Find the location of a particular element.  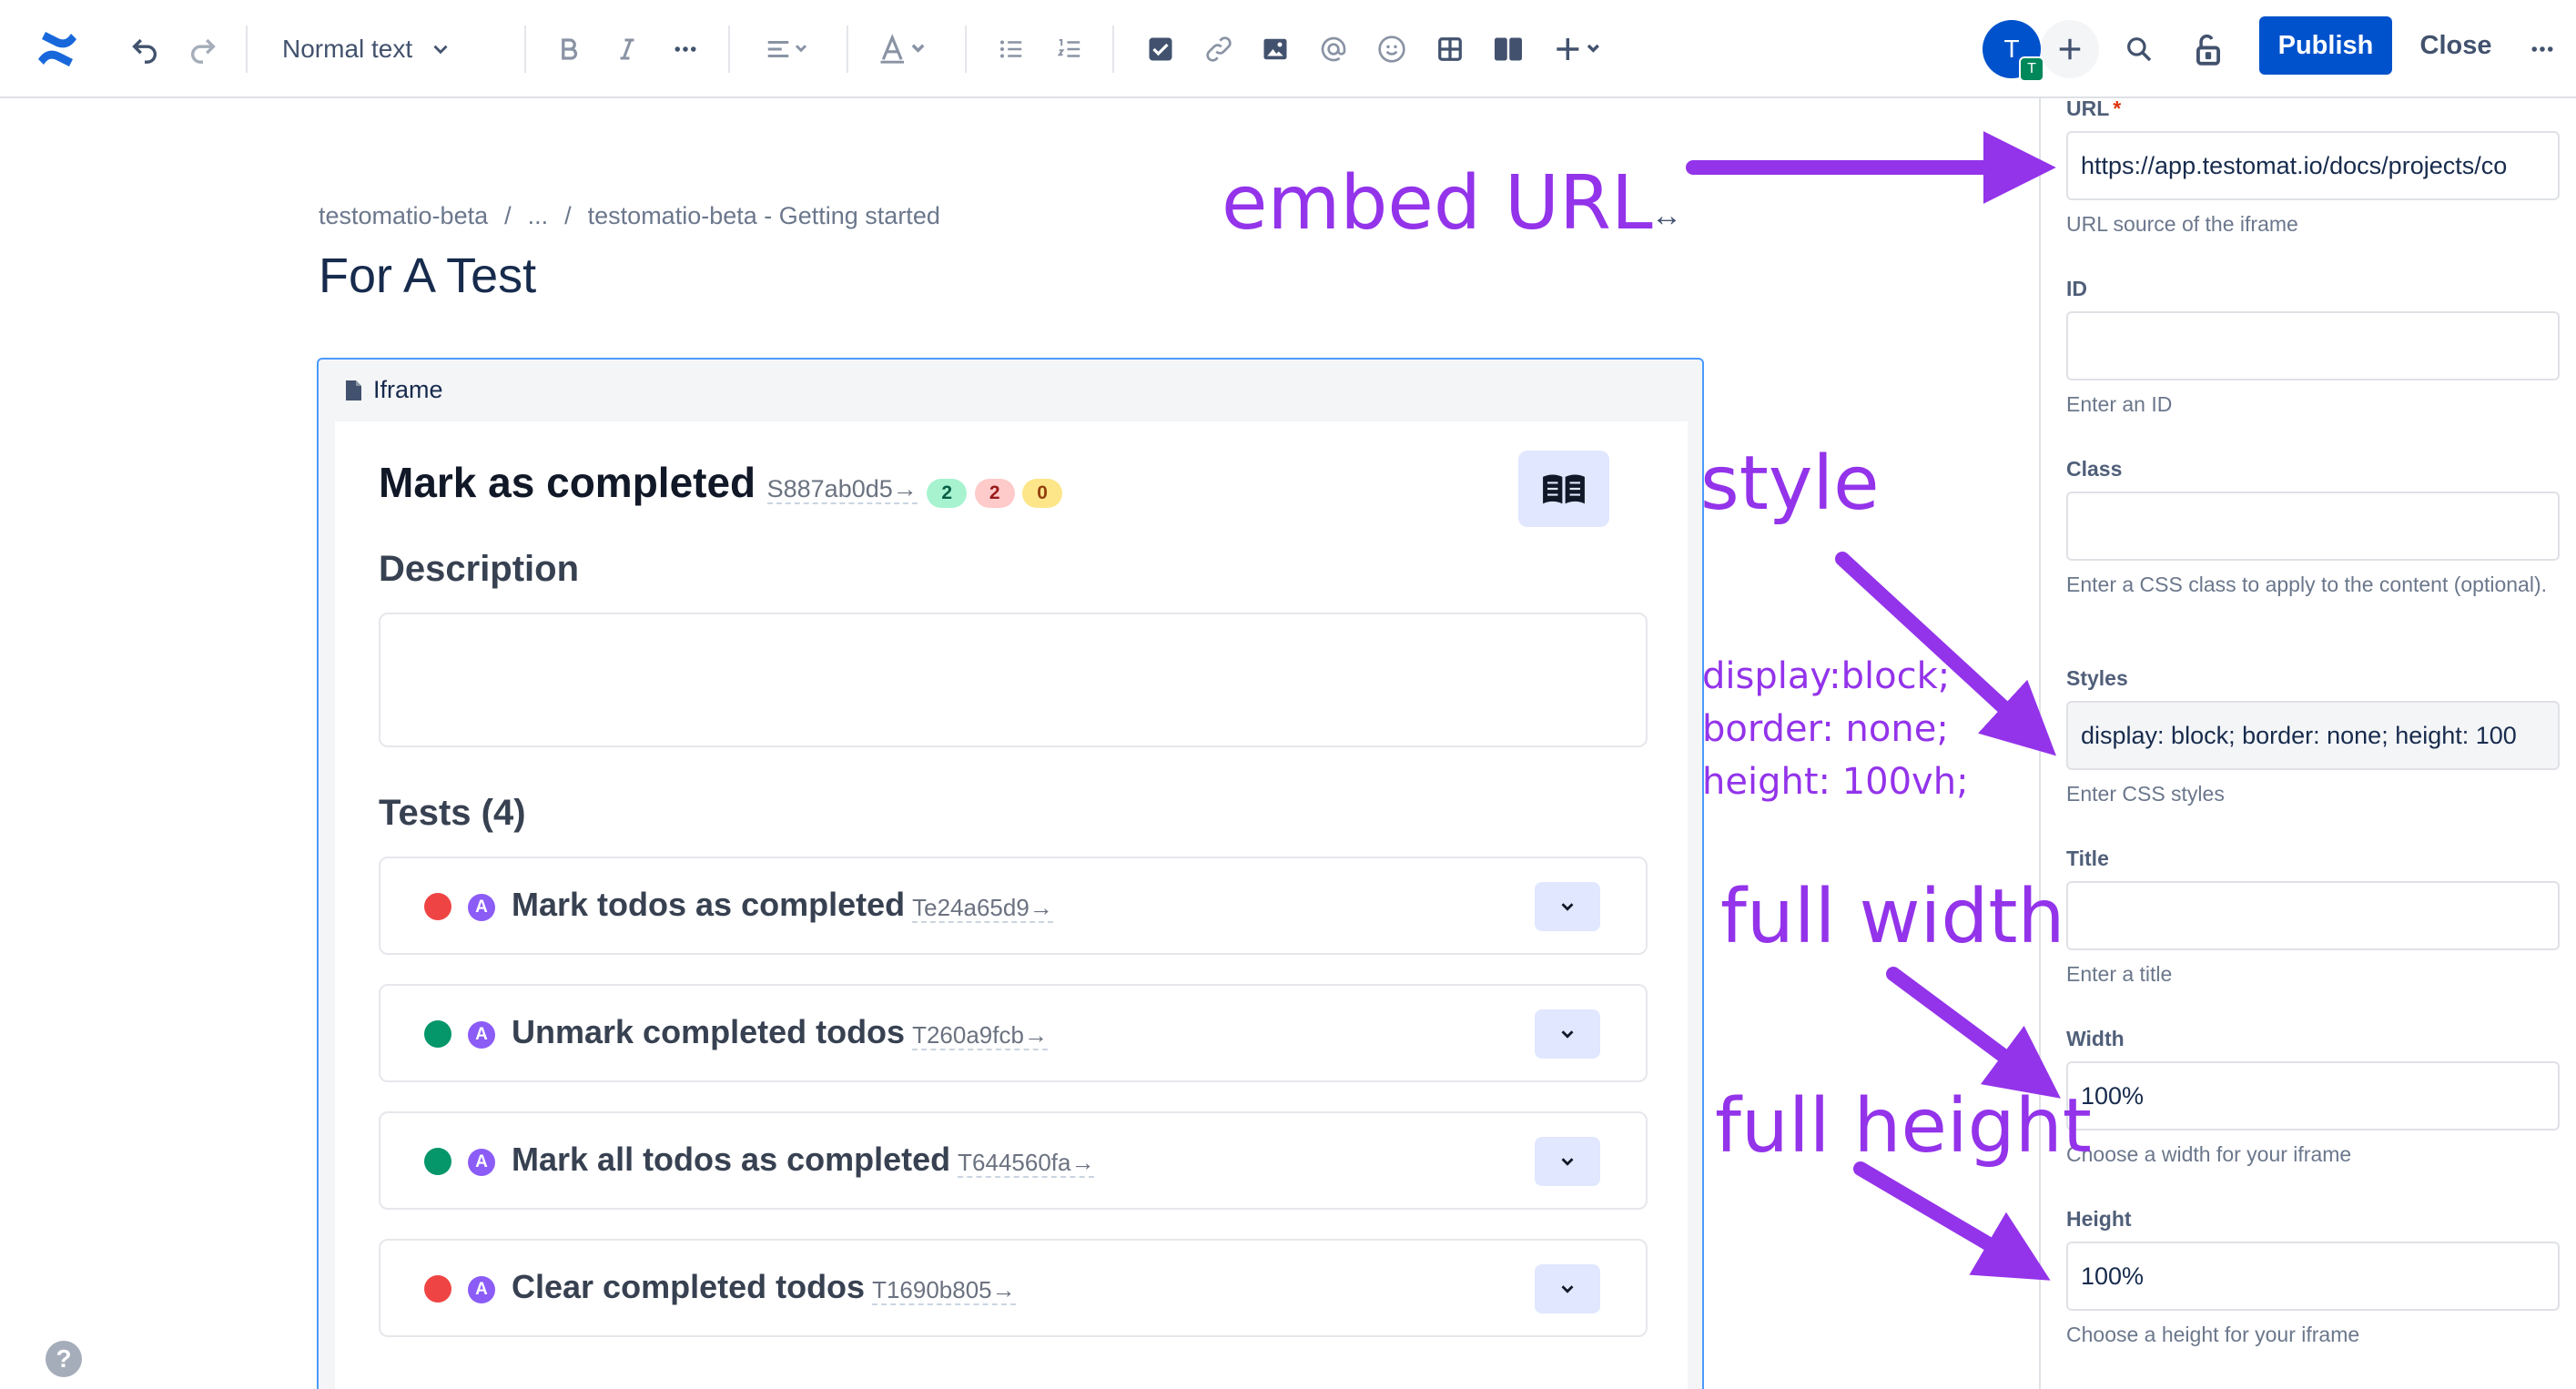

arrow-to-width-input is located at coordinates (1973, 1033).